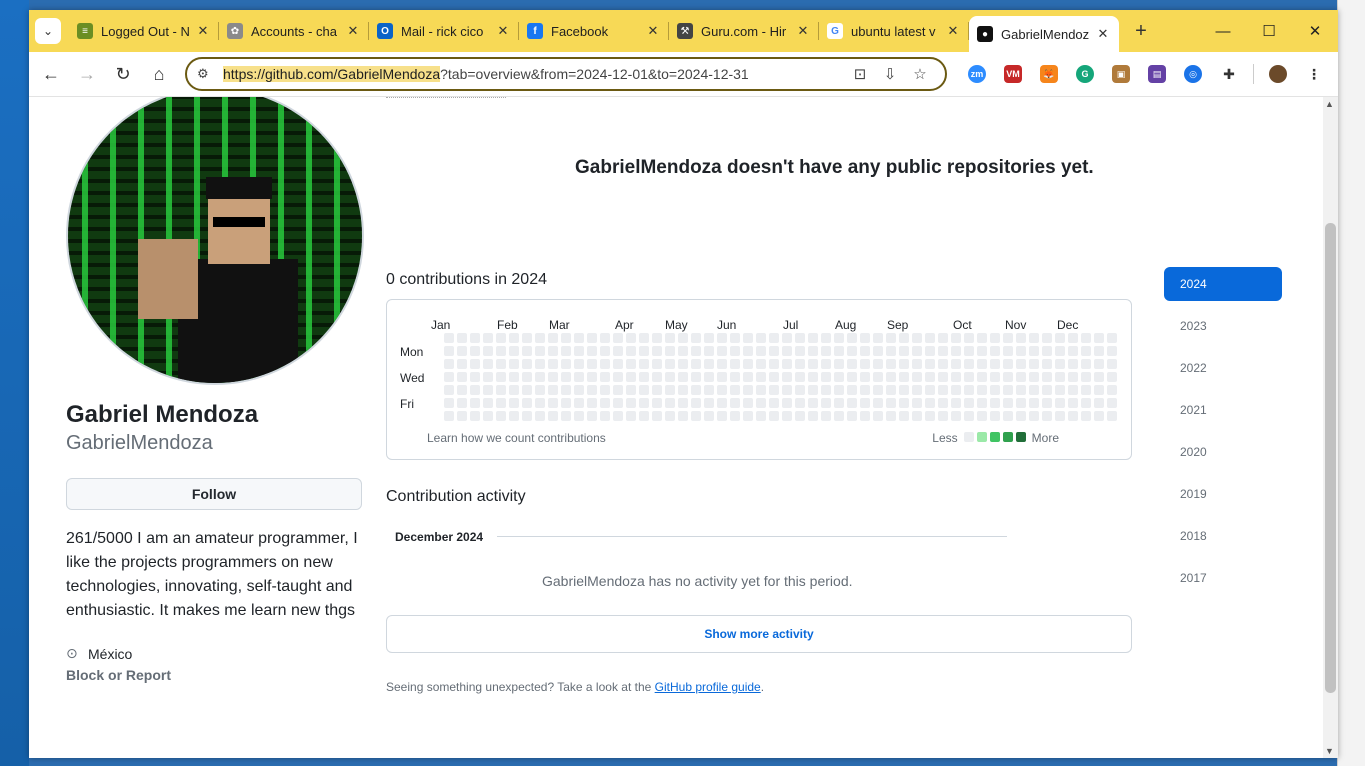 This screenshot has height=766, width=1365. I want to click on metamask-extension-icon: 🦊, so click(1049, 74).